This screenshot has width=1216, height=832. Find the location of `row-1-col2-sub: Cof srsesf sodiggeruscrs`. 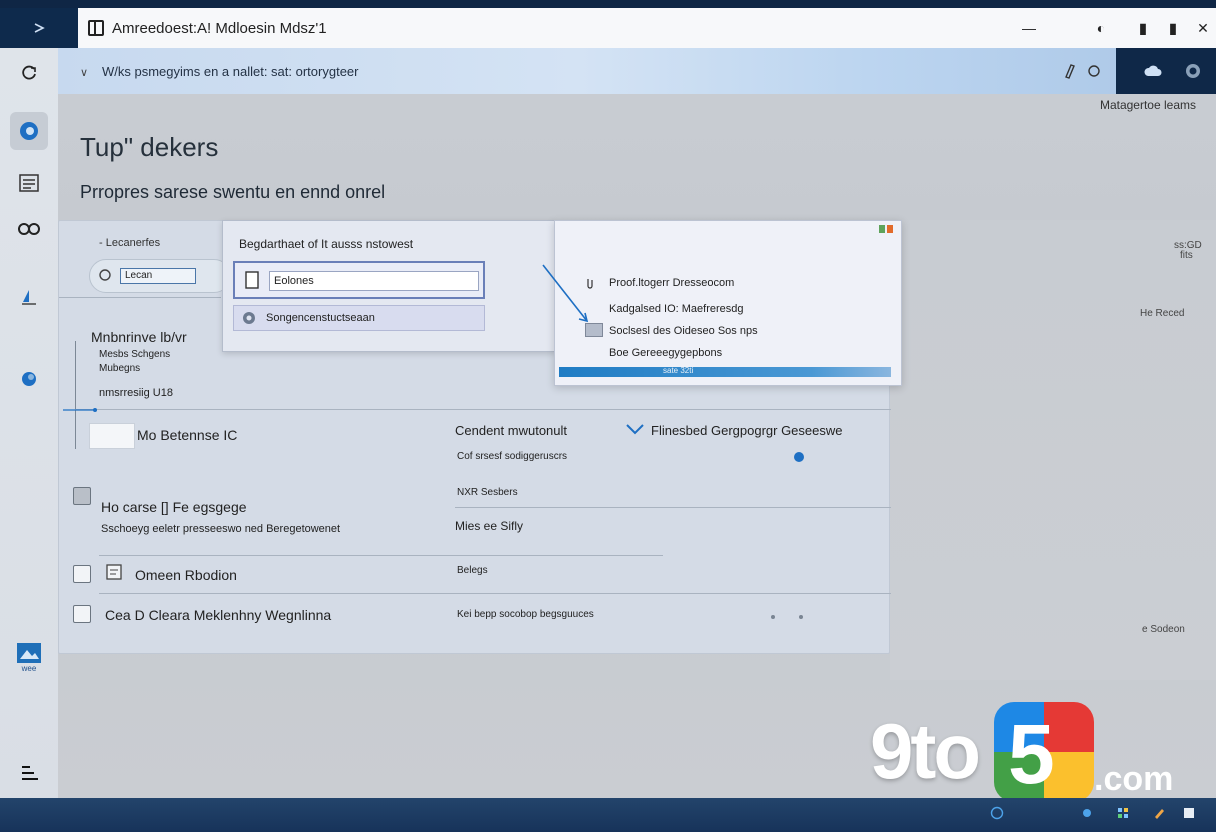

row-1-col2-sub: Cof srsesf sodiggeruscrs is located at coordinates (512, 456).